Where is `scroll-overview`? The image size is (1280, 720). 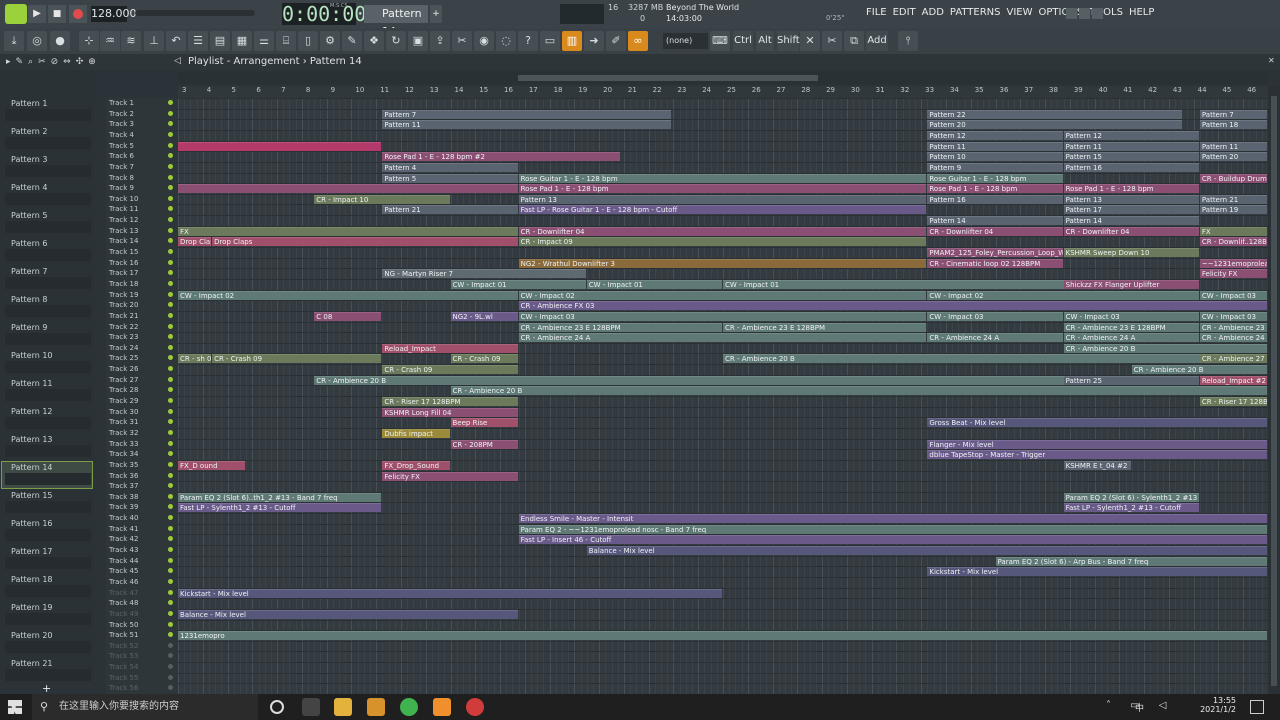
scroll-overview is located at coordinates (723, 78).